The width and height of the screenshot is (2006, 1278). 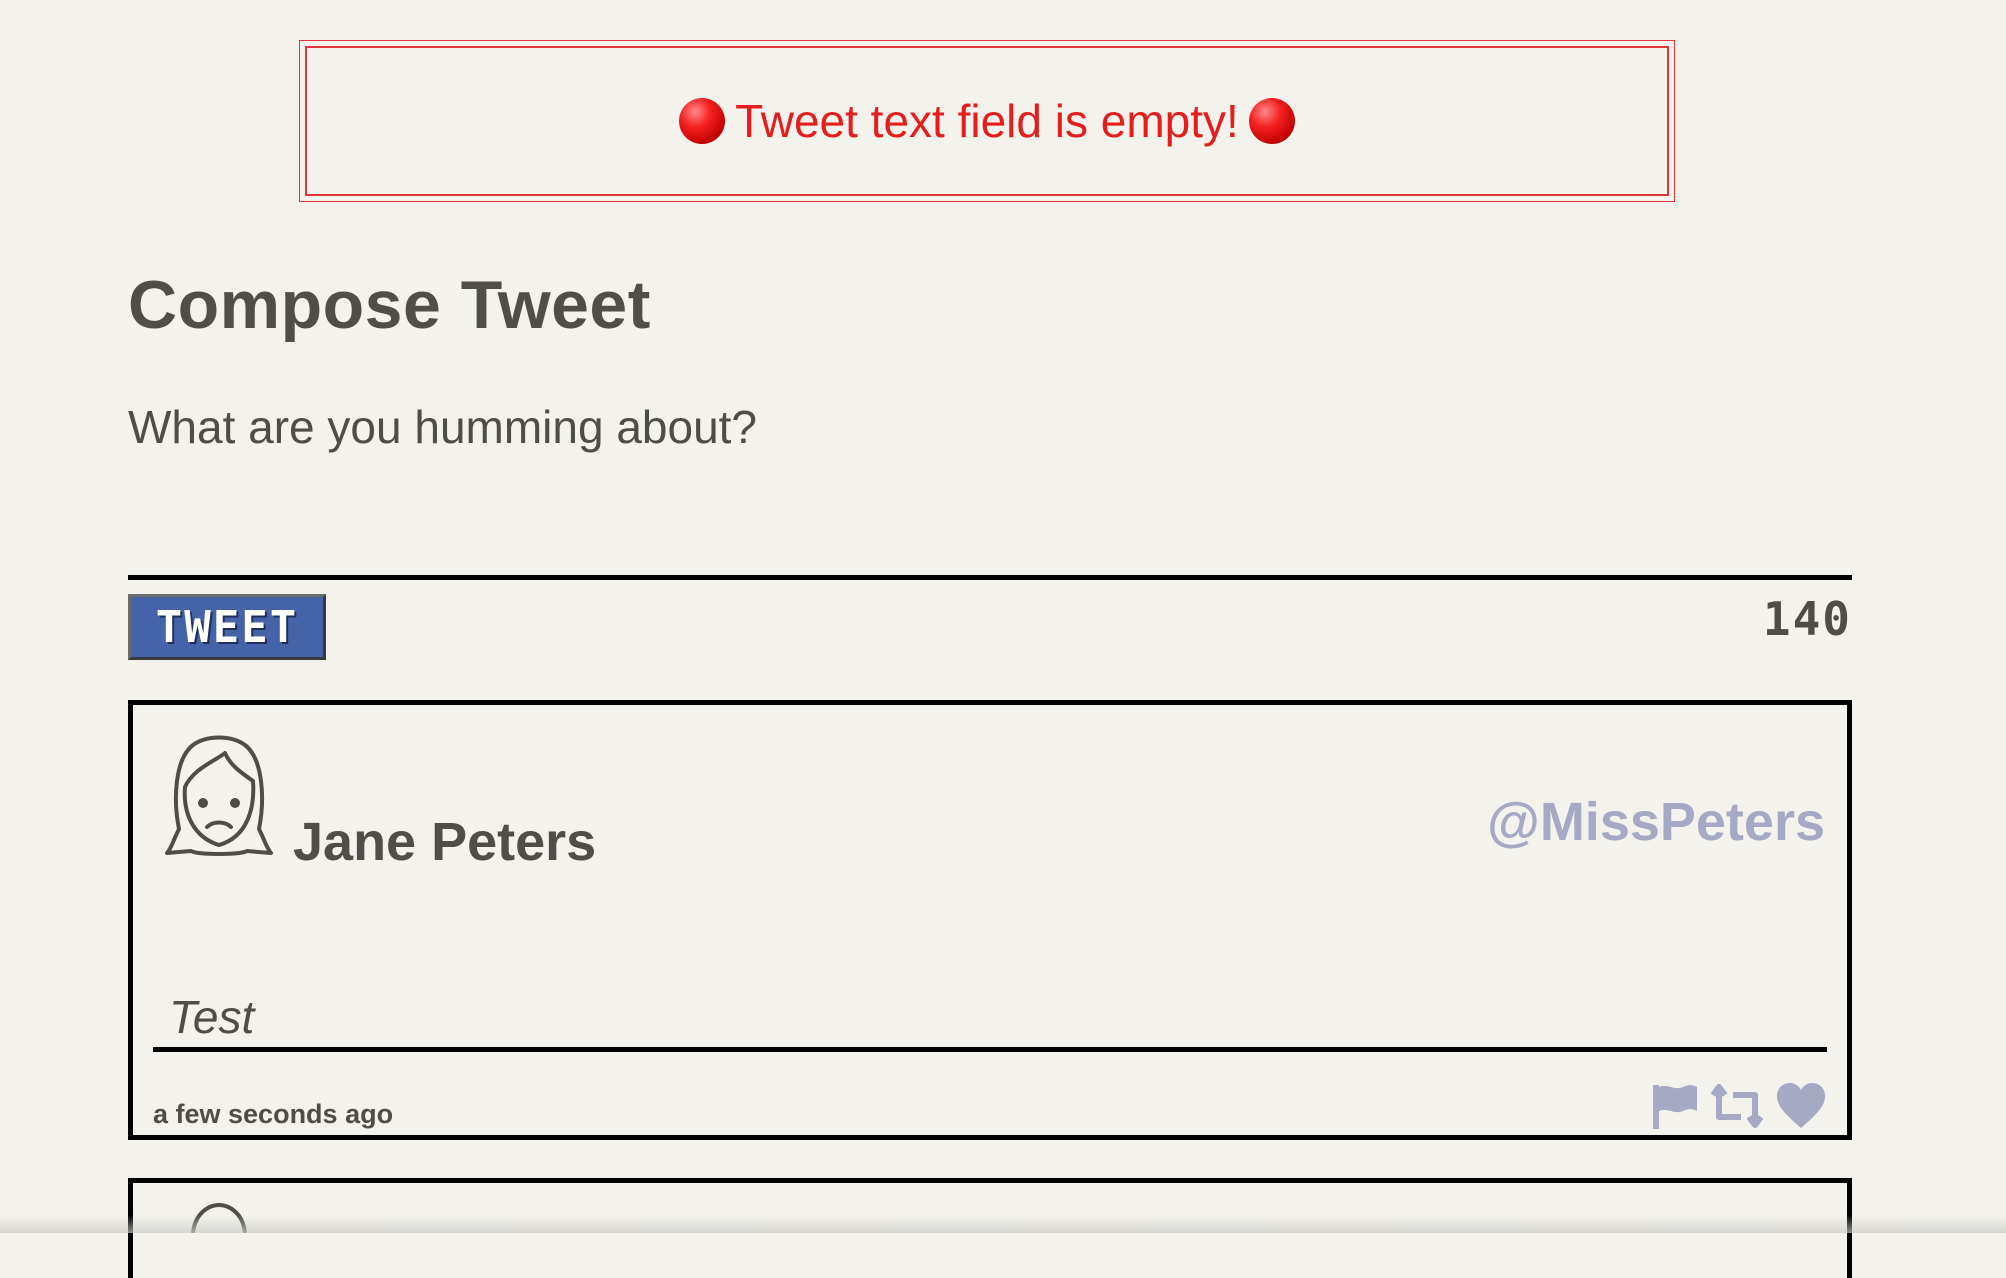 What do you see at coordinates (1807, 619) in the screenshot?
I see `character-counter: 140` at bounding box center [1807, 619].